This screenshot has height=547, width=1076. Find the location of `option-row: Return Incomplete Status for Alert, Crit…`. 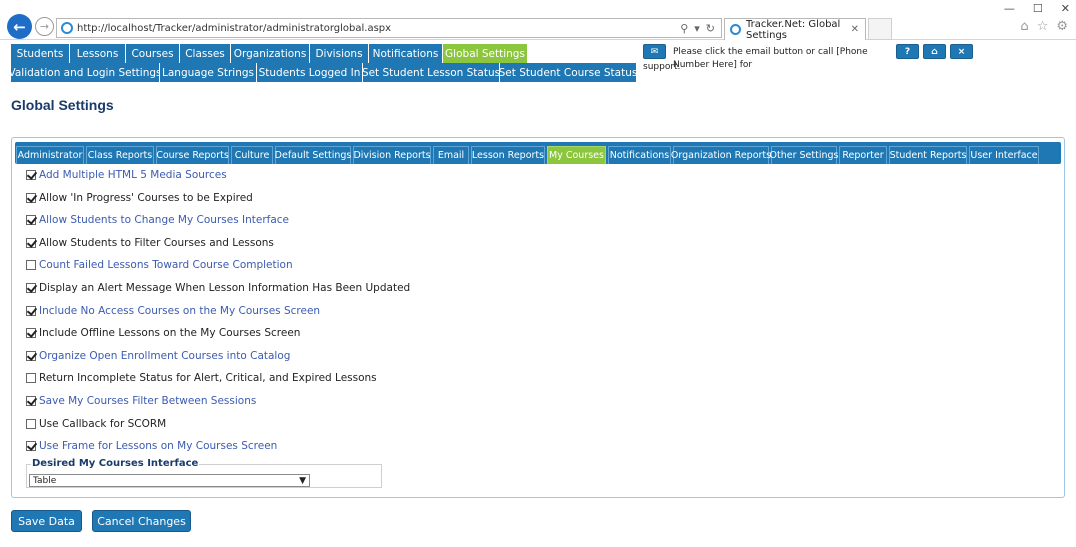

option-row: Return Incomplete Status for Alert, Crit… is located at coordinates (201, 378).